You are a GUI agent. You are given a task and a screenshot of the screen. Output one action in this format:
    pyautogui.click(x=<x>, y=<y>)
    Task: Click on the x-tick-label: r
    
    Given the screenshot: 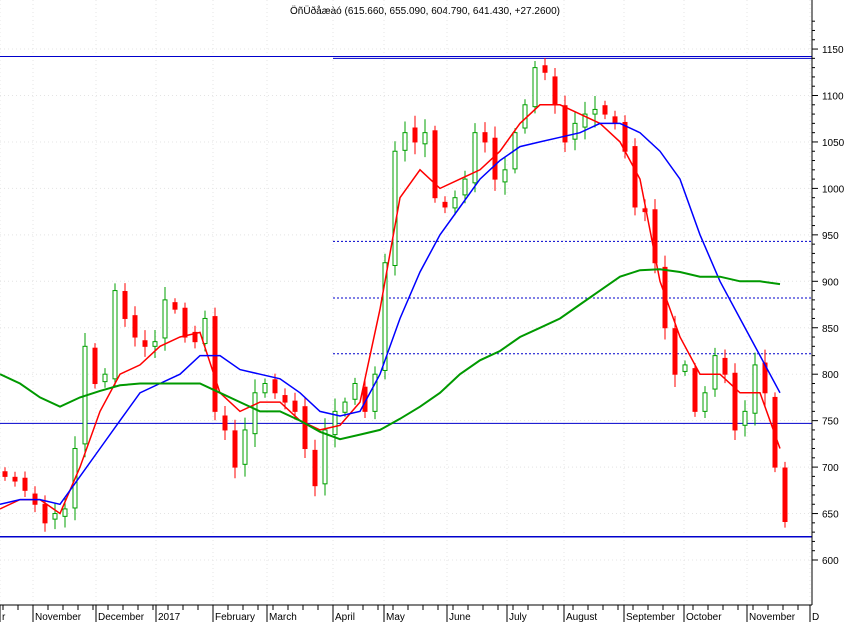 What is the action you would take?
    pyautogui.click(x=4, y=617)
    